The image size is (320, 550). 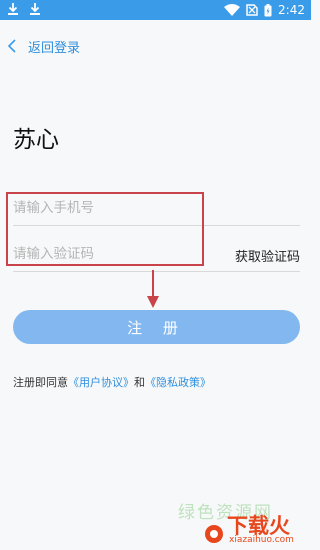 What do you see at coordinates (291, 10) in the screenshot?
I see `status-time: 2:42` at bounding box center [291, 10].